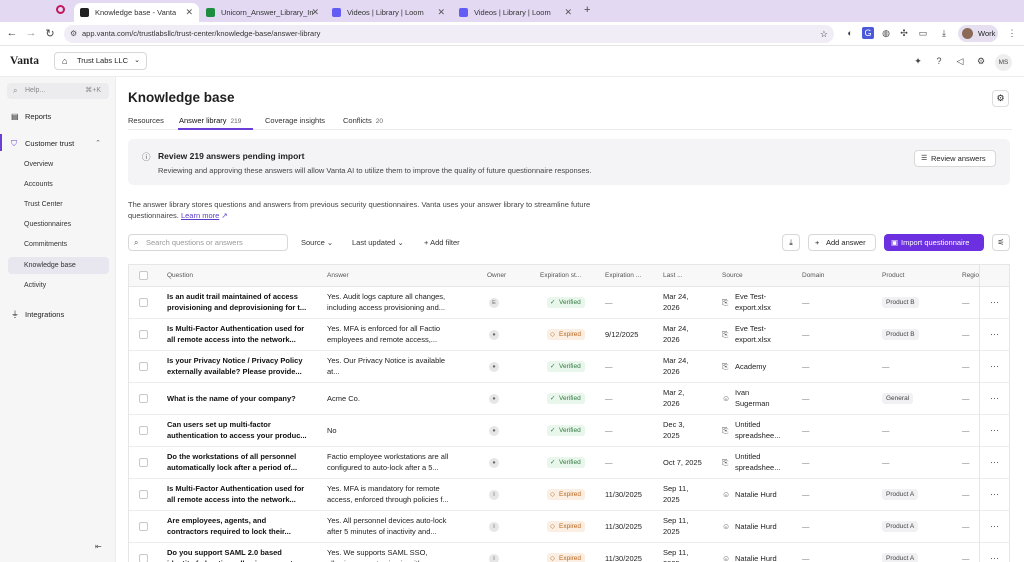 The width and height of the screenshot is (1024, 562). Describe the element at coordinates (200, 215) in the screenshot. I see `learn-more-link: Learn more` at that location.